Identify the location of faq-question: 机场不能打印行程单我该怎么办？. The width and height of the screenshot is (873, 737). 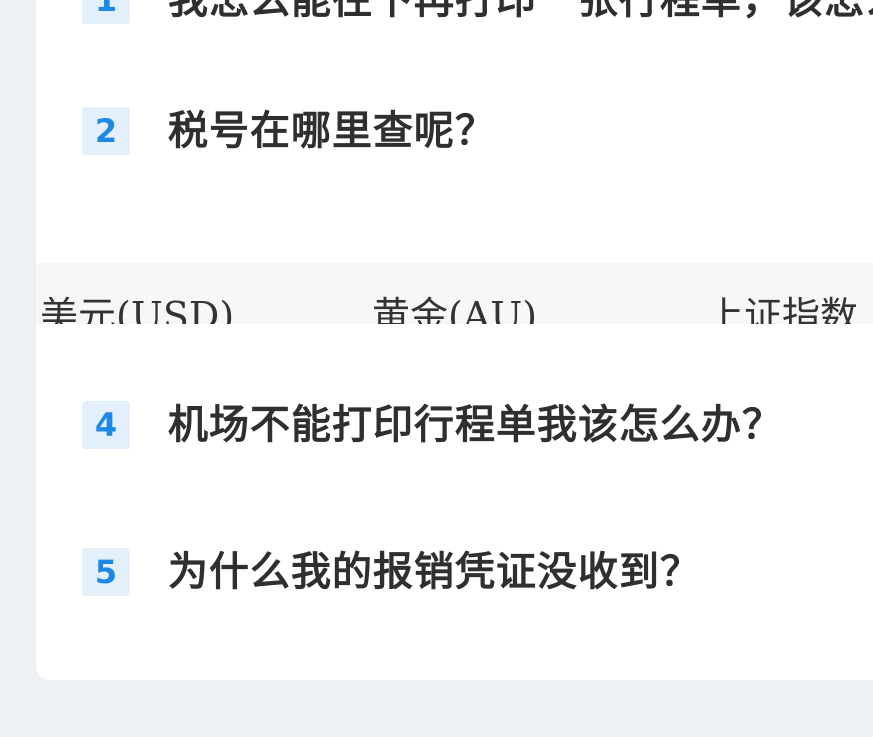
(475, 425).